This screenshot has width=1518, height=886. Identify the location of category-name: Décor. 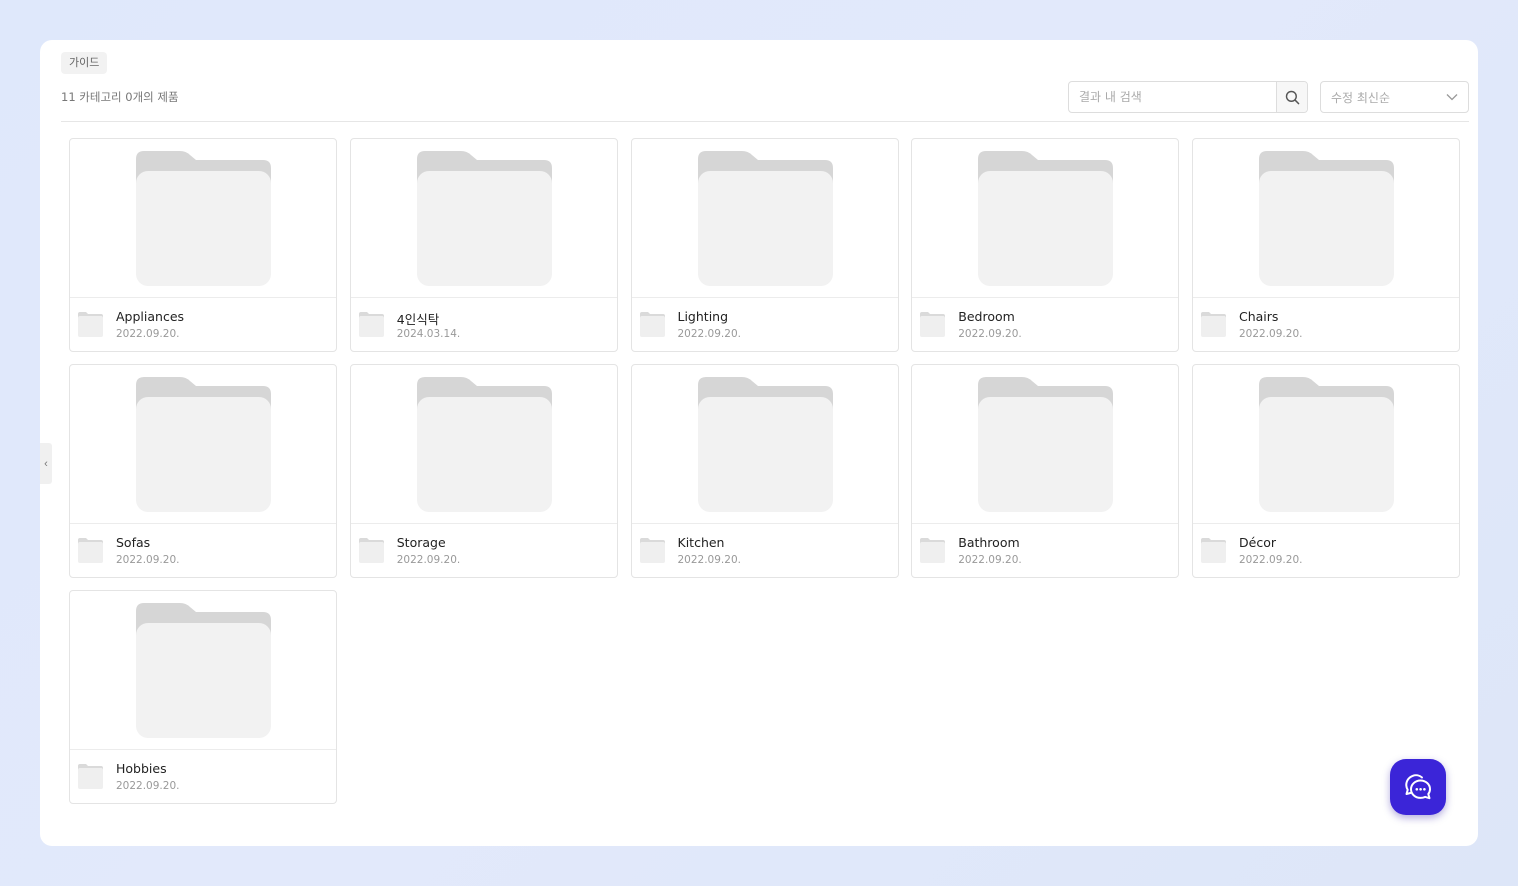
(1257, 542).